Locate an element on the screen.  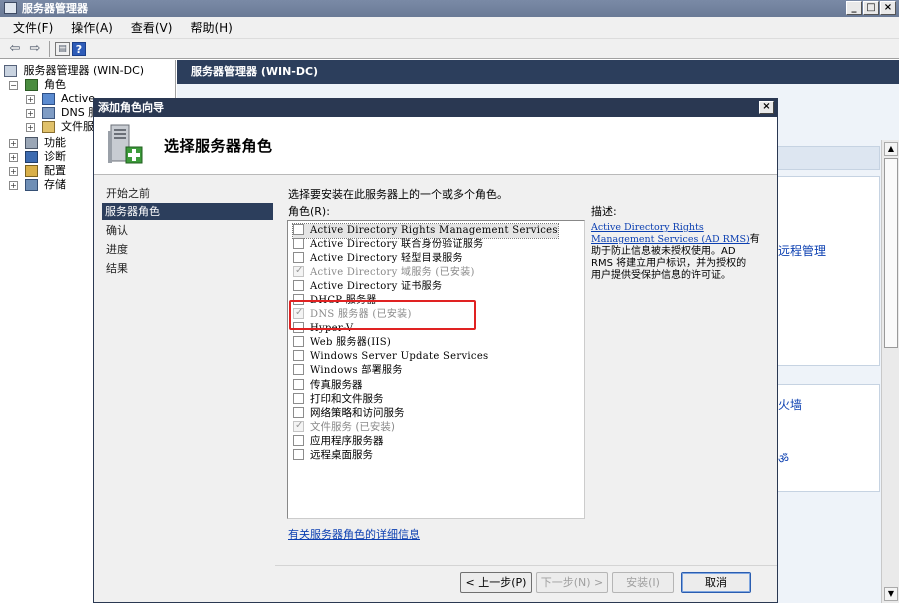
forward-arrow-icon: ⇨ is located at coordinates (35, 49).